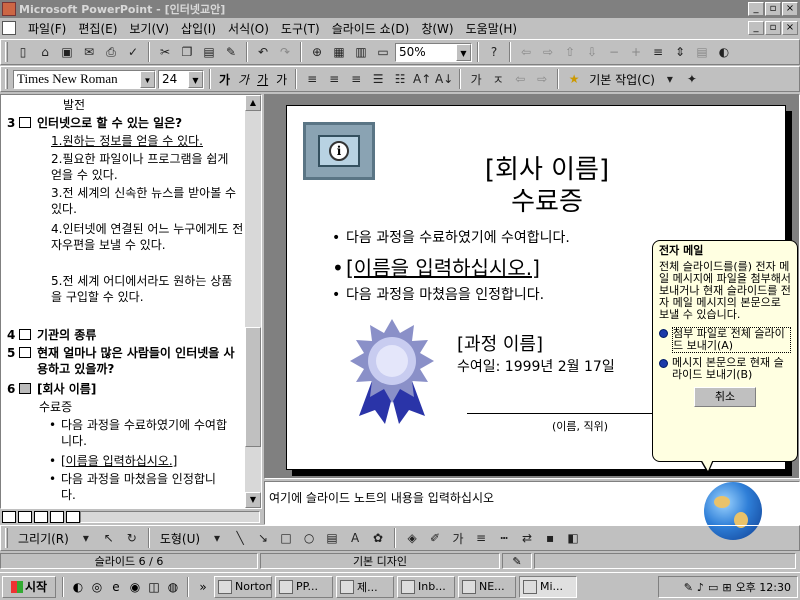  What do you see at coordinates (262, 79) in the screenshot?
I see `underline-button: 가` at bounding box center [262, 79].